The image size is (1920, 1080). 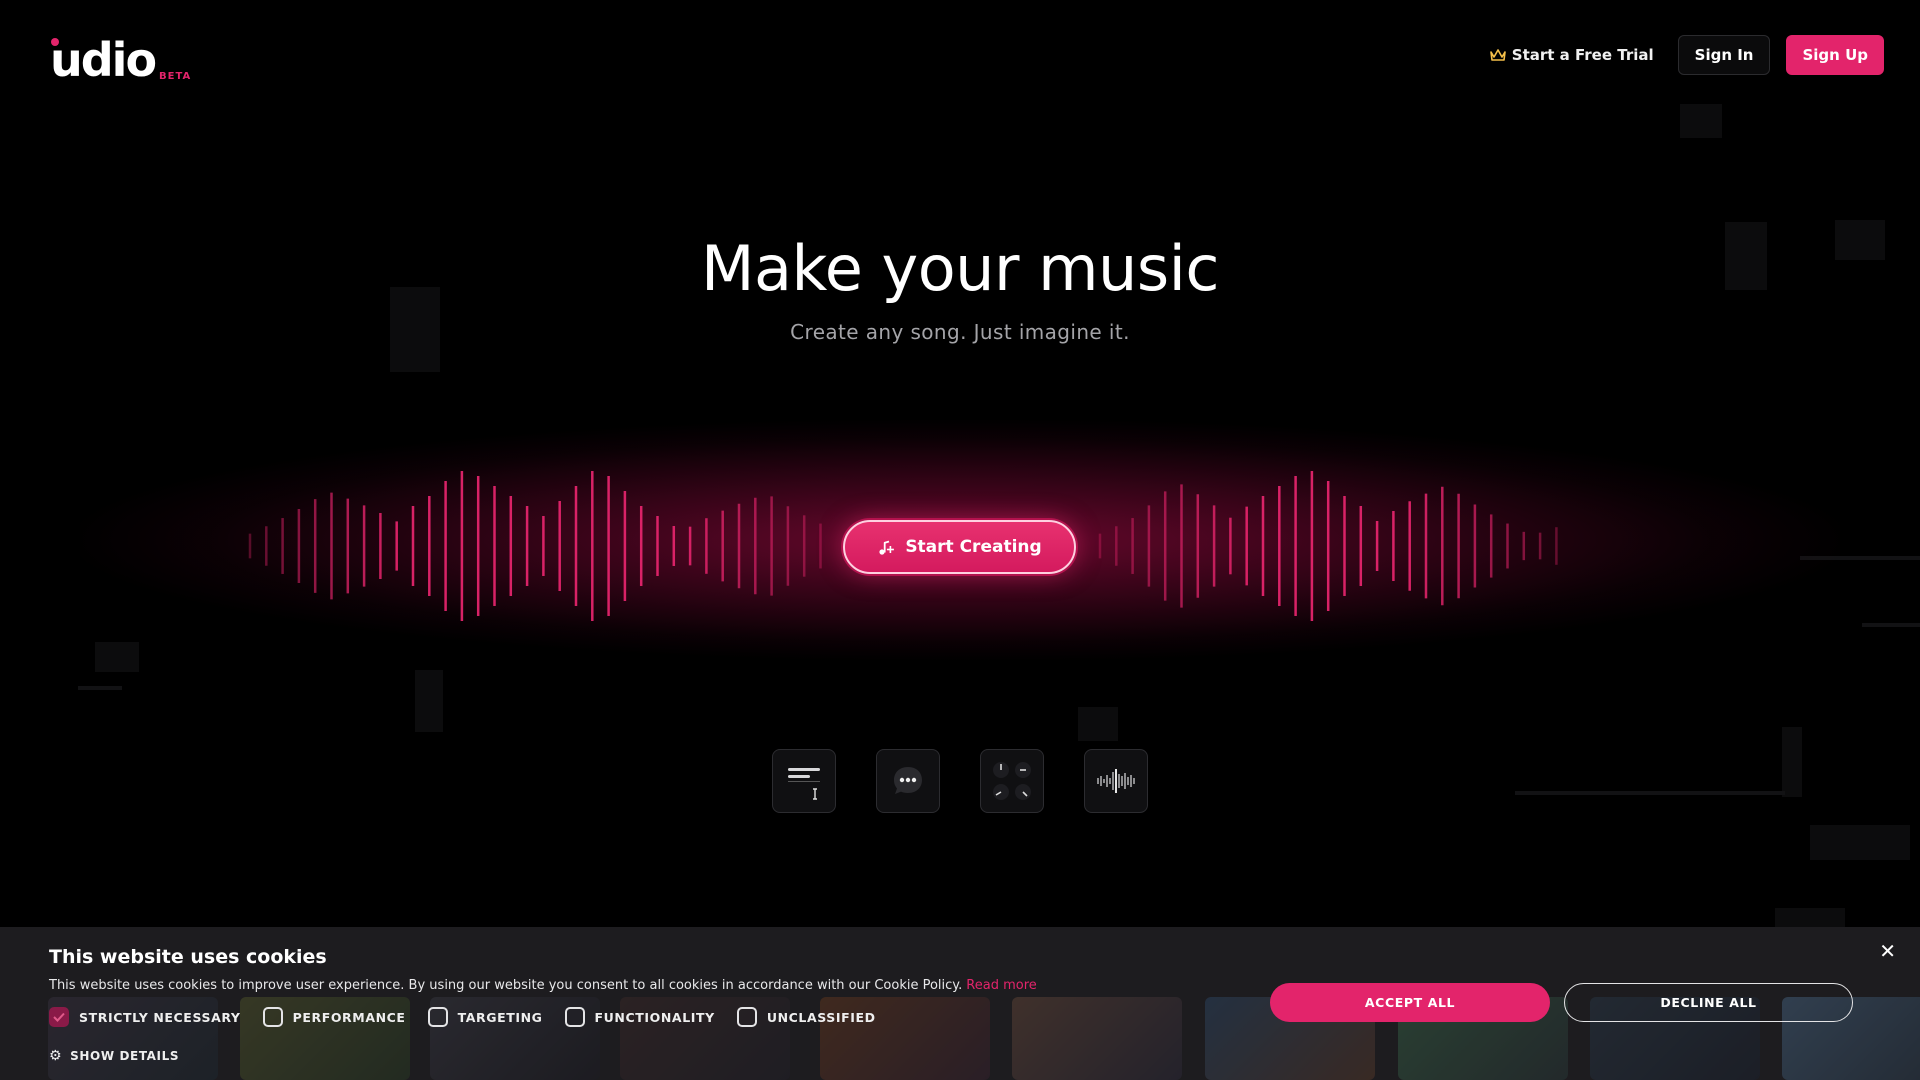 I want to click on unclassified-checkbox, so click(x=746, y=1017).